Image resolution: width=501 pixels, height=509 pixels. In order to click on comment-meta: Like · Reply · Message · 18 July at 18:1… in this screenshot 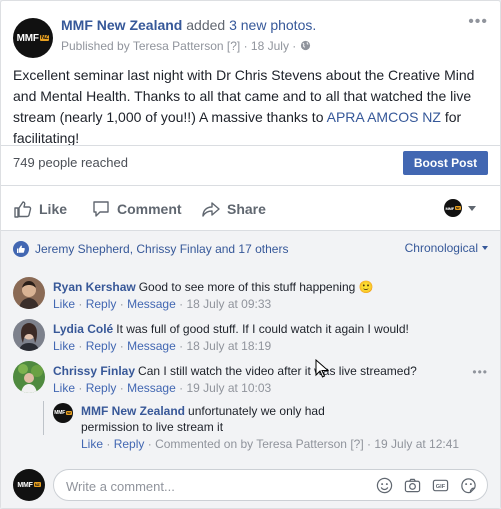, I will do `click(162, 346)`.